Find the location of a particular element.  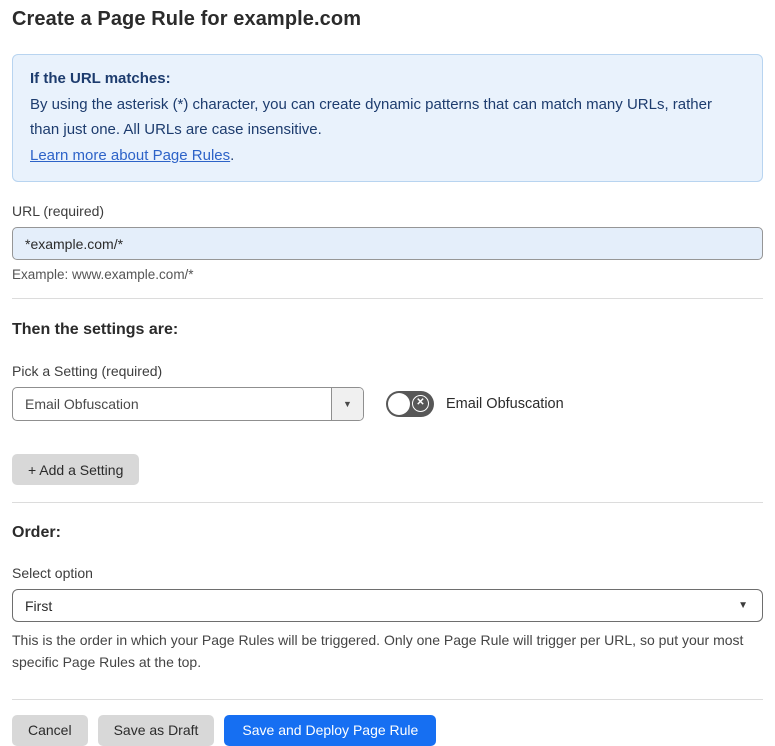

learn-more-link: Learn more about Page Rules is located at coordinates (130, 155).